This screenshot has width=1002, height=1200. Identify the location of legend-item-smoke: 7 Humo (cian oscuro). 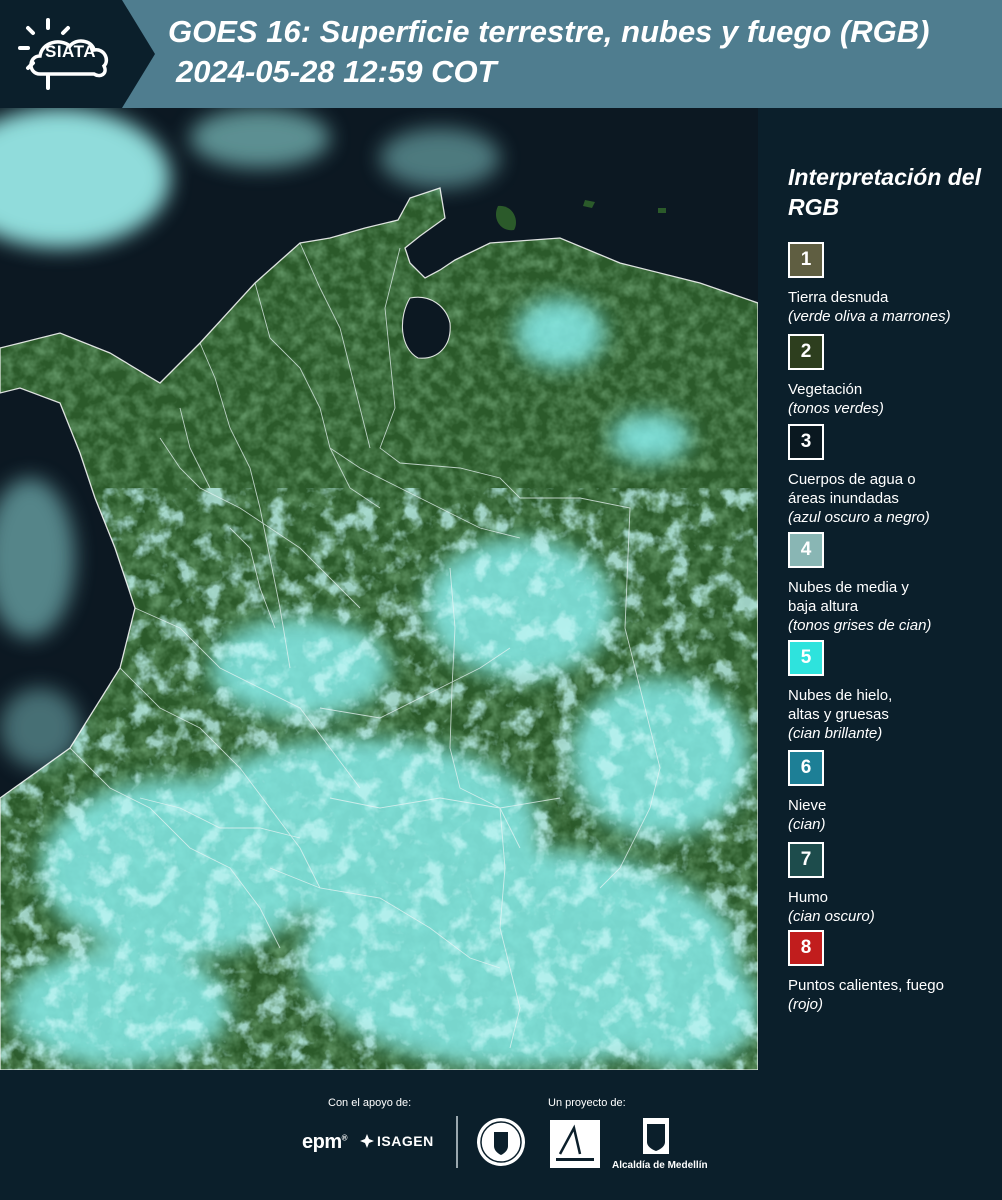
(893, 884).